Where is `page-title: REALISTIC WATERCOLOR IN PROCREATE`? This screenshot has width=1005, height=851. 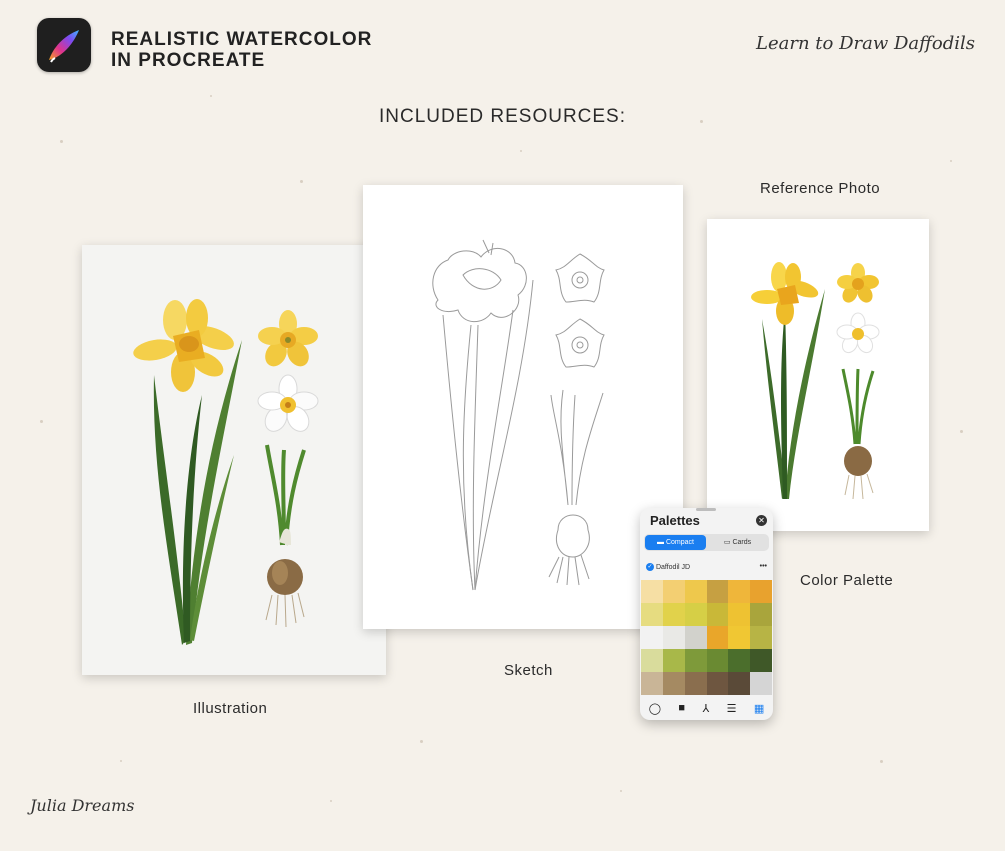 page-title: REALISTIC WATERCOLOR IN PROCREATE is located at coordinates (241, 50).